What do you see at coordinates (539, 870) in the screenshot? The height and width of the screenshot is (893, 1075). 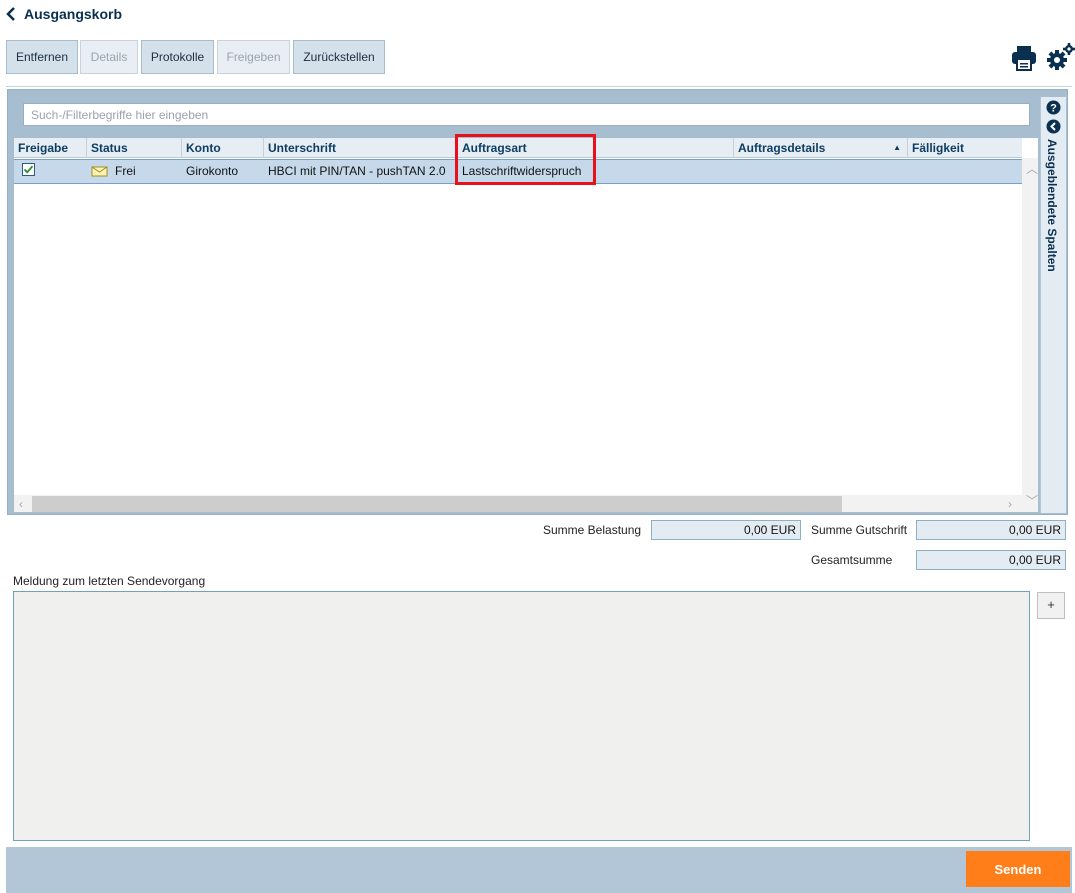 I see `footer-bar` at bounding box center [539, 870].